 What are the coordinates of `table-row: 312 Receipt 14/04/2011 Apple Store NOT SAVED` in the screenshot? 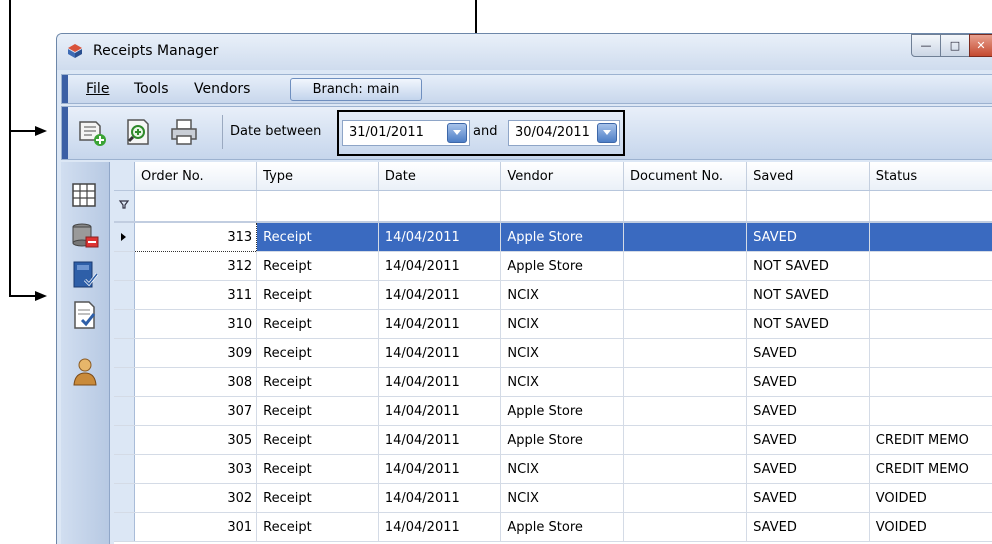 It's located at (553, 266).